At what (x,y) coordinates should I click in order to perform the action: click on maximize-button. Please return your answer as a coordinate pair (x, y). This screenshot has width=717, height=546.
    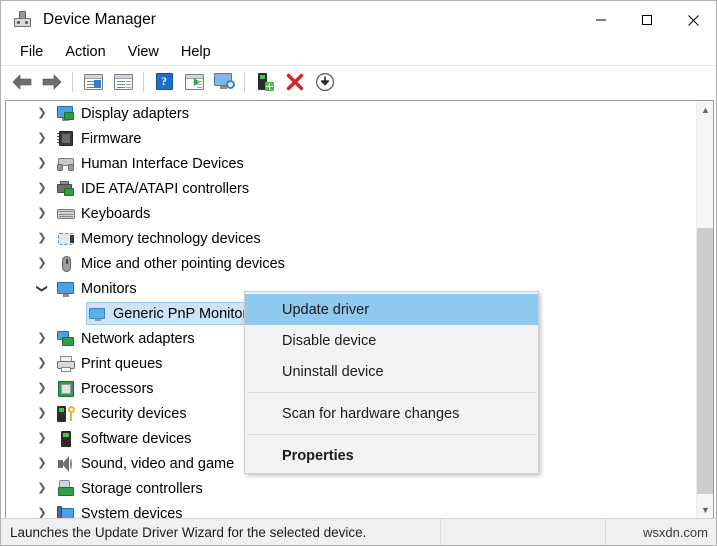
    Looking at the image, I should click on (647, 20).